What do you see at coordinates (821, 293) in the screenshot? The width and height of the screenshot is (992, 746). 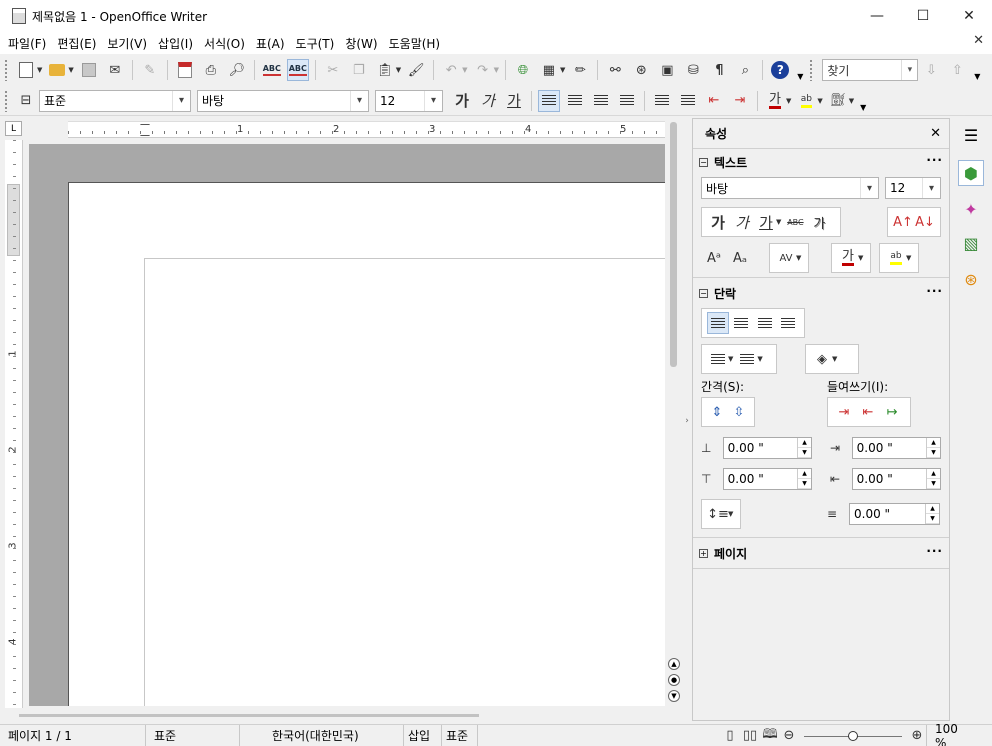 I see `paragraph-section-header: − 단락 ···` at bounding box center [821, 293].